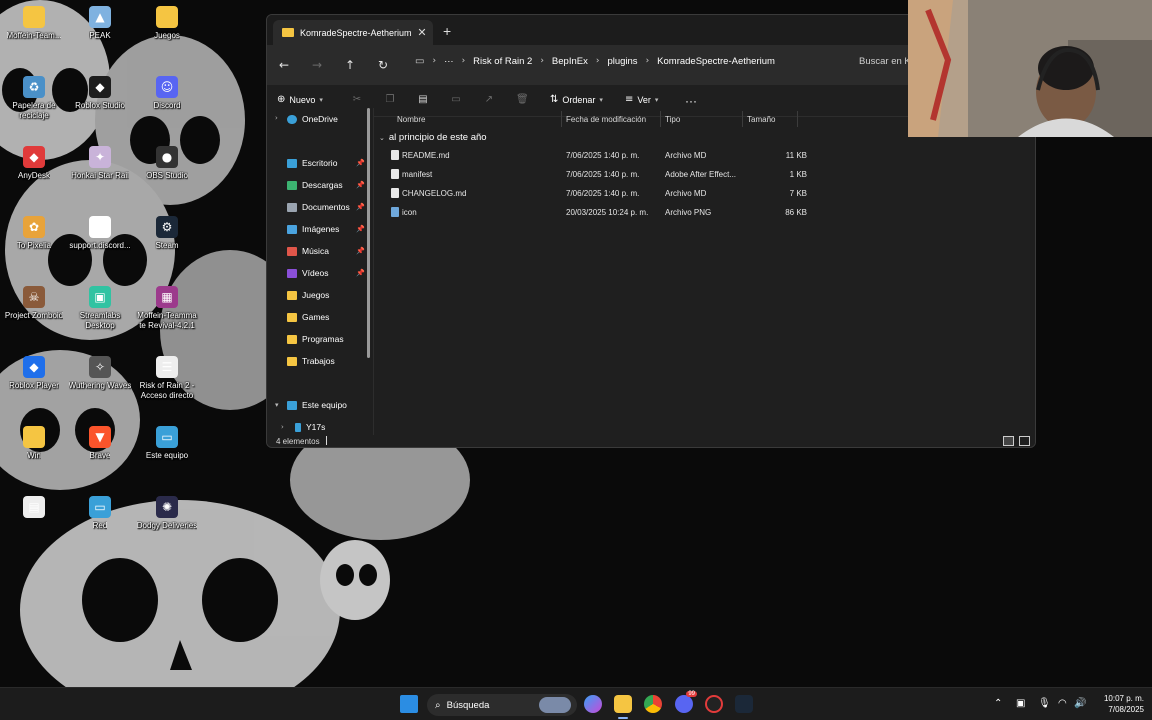  I want to click on pane-divider, so click(373, 271).